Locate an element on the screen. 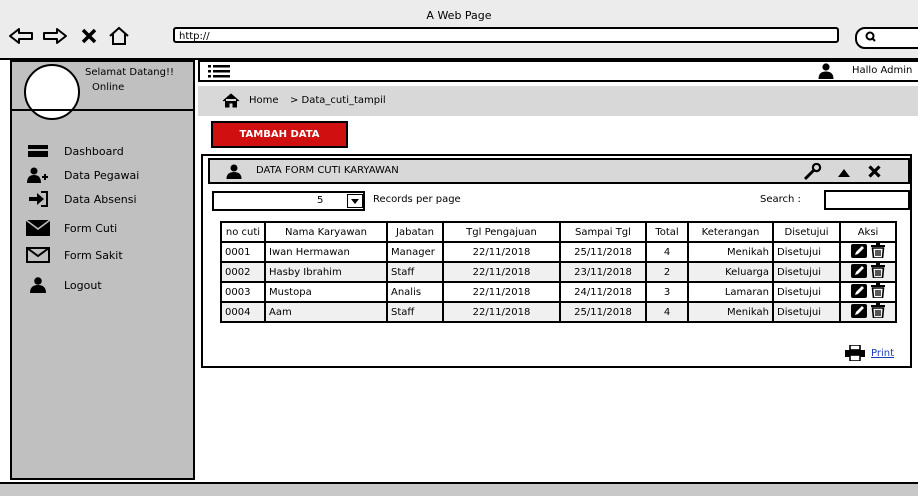 Image resolution: width=918 pixels, height=496 pixels. add-data-button: TAMBAH DATA is located at coordinates (279, 134).